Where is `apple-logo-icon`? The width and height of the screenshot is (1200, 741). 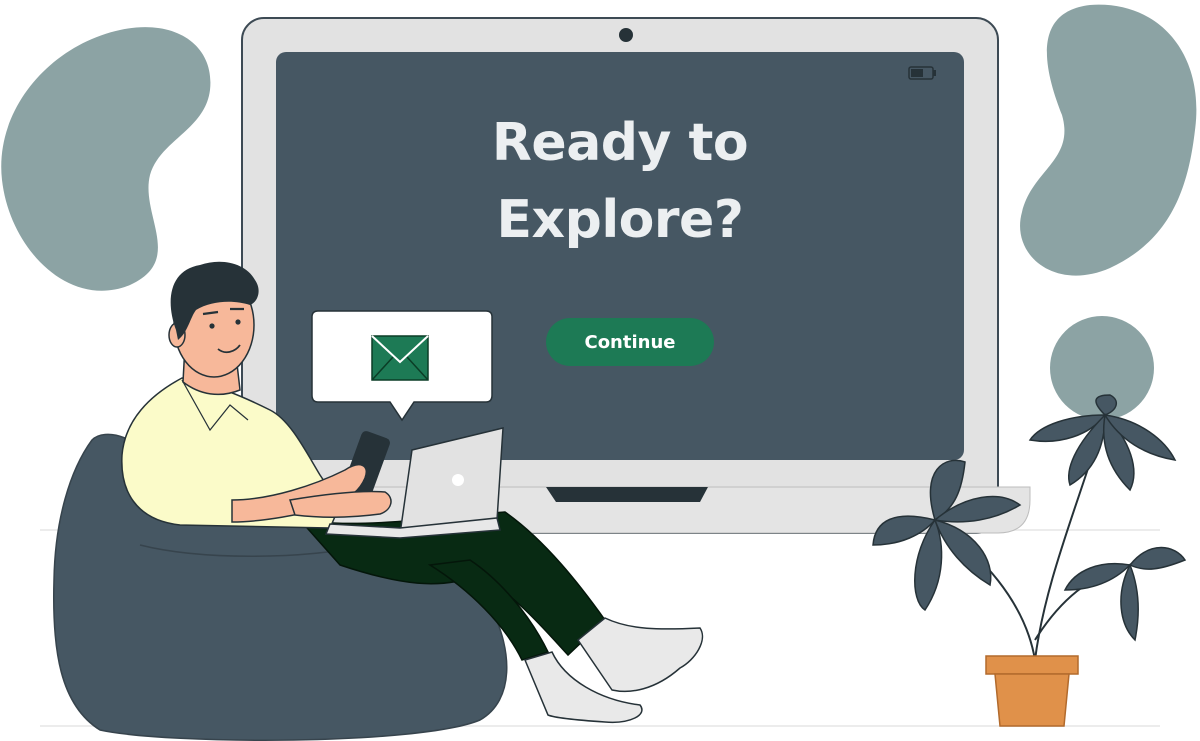 apple-logo-icon is located at coordinates (458, 480).